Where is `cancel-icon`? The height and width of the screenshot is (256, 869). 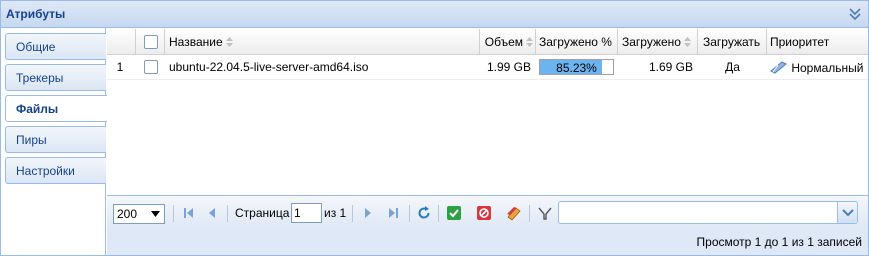 cancel-icon is located at coordinates (484, 213).